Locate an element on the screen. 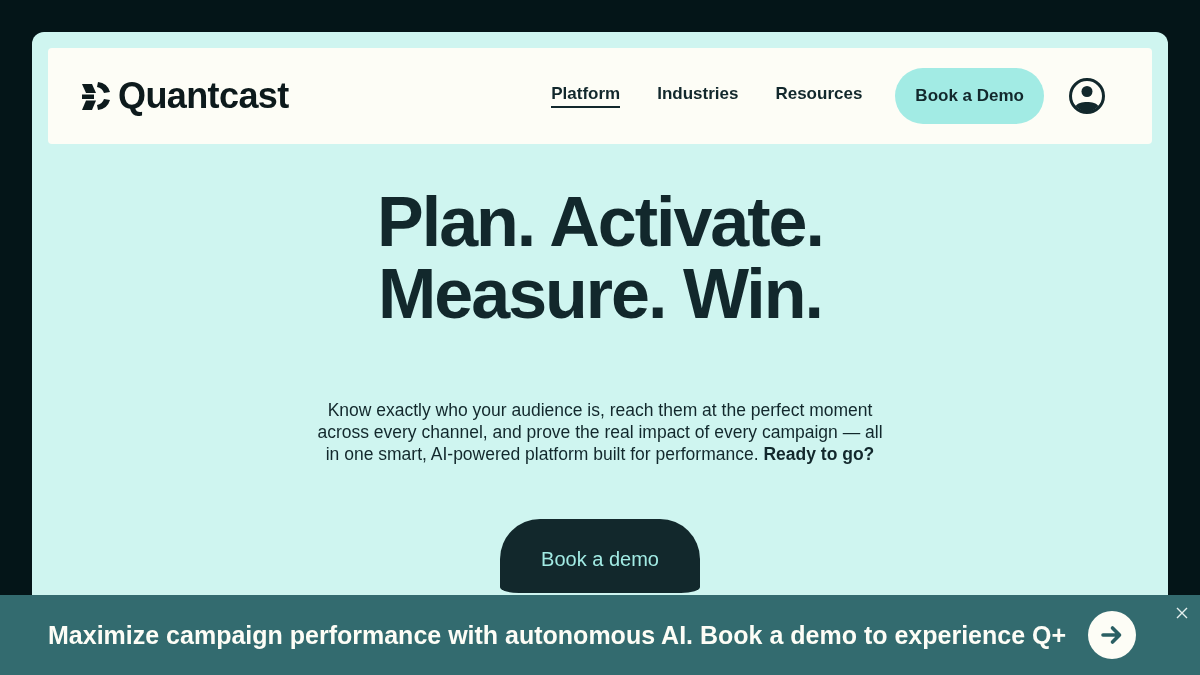 The height and width of the screenshot is (675, 1200). book-demo-button: Book a Demo is located at coordinates (969, 96).